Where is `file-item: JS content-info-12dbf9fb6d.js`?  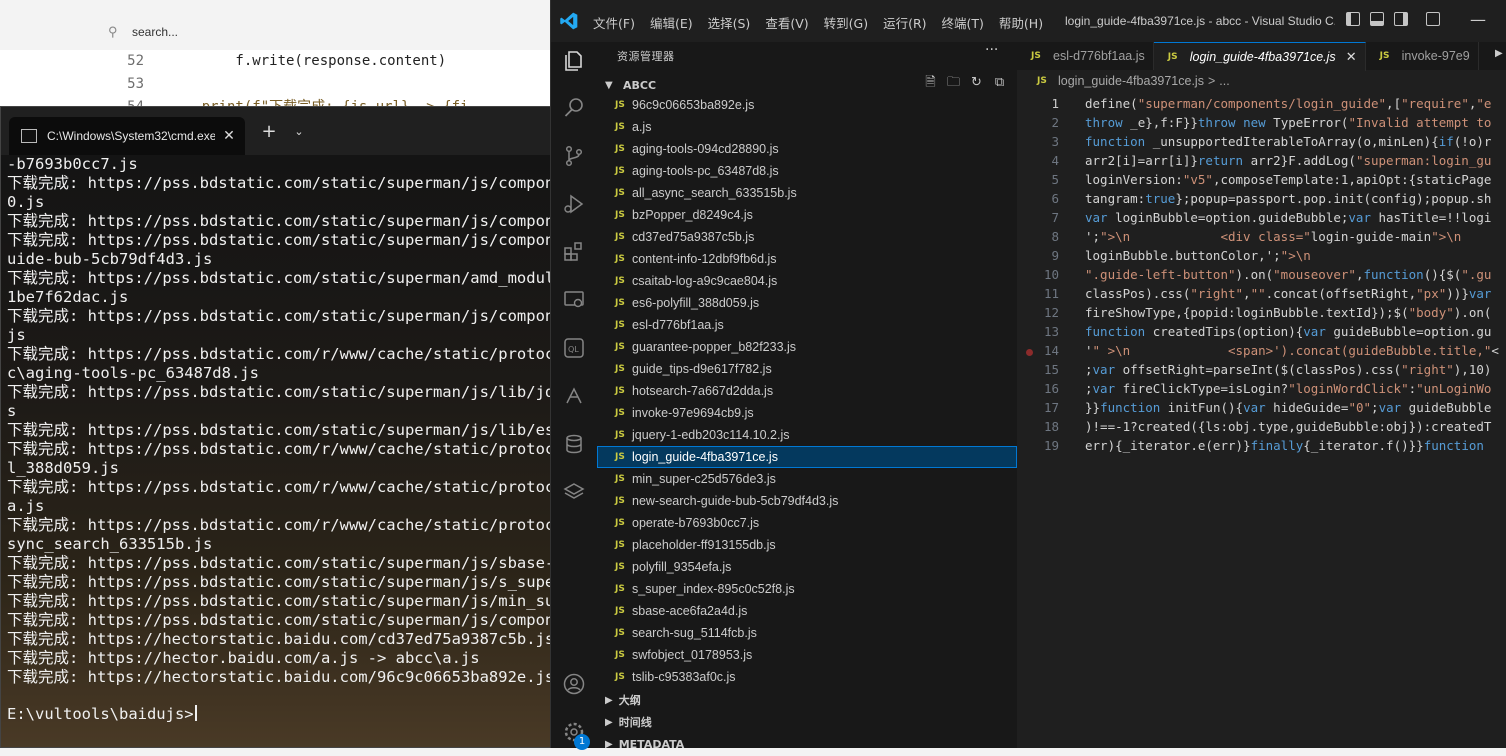
file-item: JS content-info-12dbf9fb6d.js is located at coordinates (807, 259).